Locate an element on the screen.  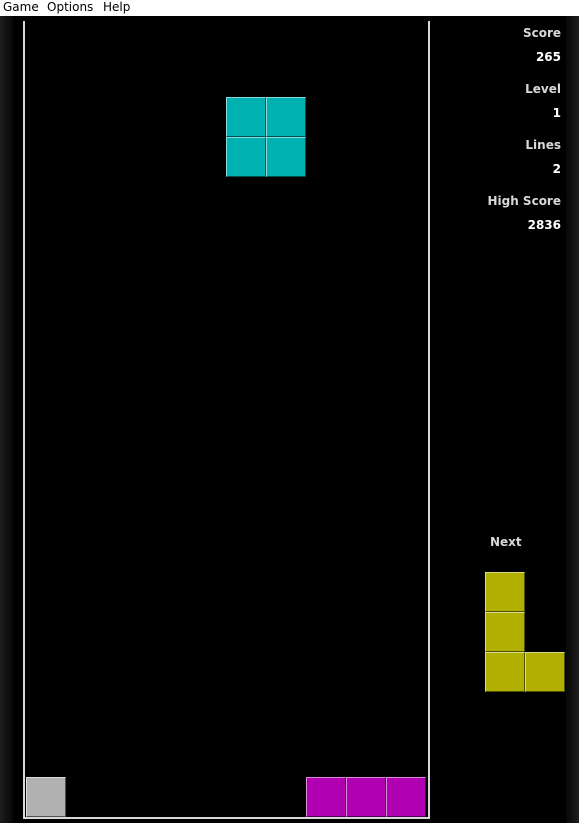
menu-help: Help is located at coordinates (116, 7).